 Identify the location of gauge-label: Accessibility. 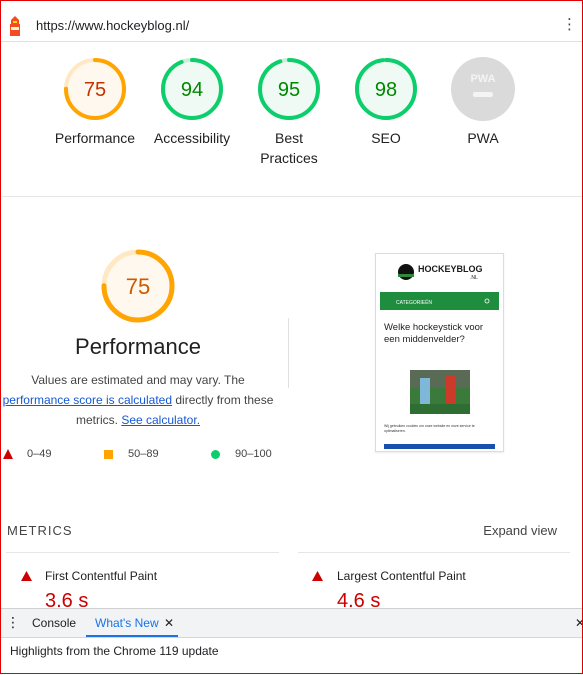
(192, 138).